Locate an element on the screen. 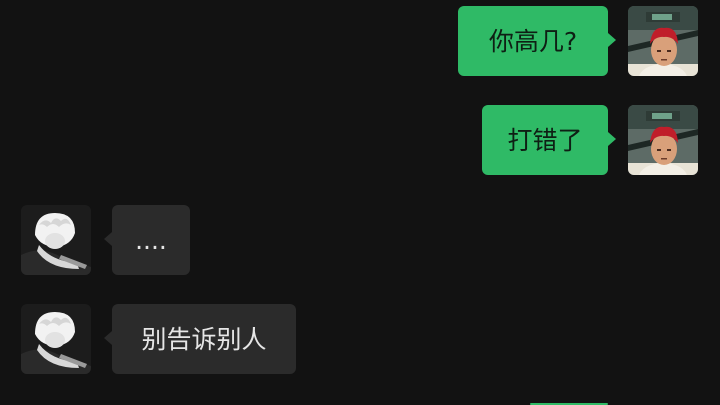 This screenshot has width=720, height=405. outgoing-message-bubble: 你高几? is located at coordinates (537, 41).